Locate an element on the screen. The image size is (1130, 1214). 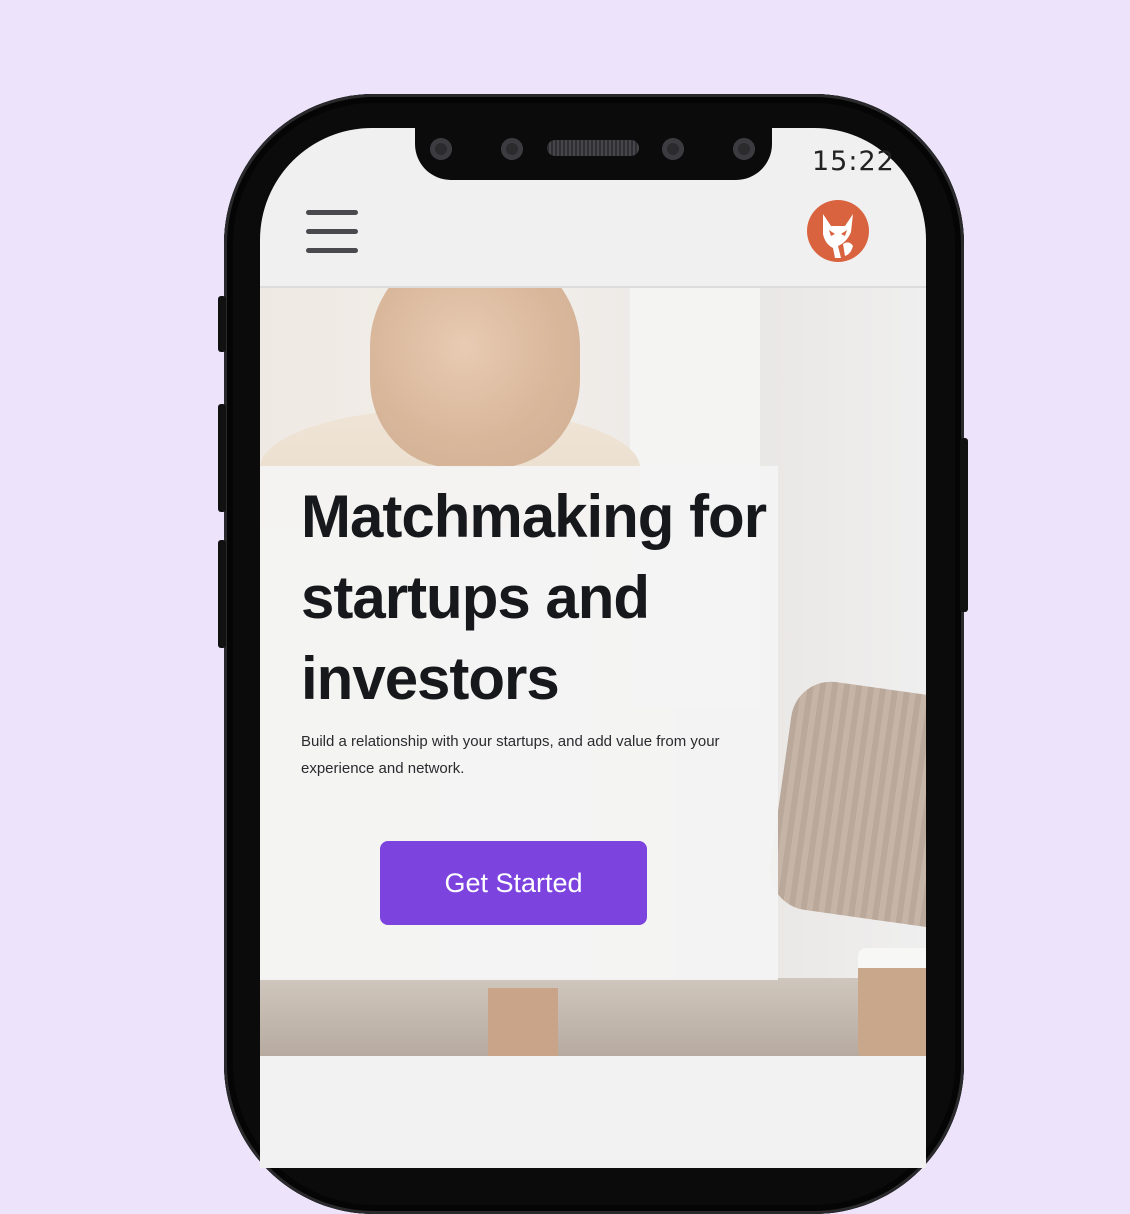
header-divider is located at coordinates (593, 287).